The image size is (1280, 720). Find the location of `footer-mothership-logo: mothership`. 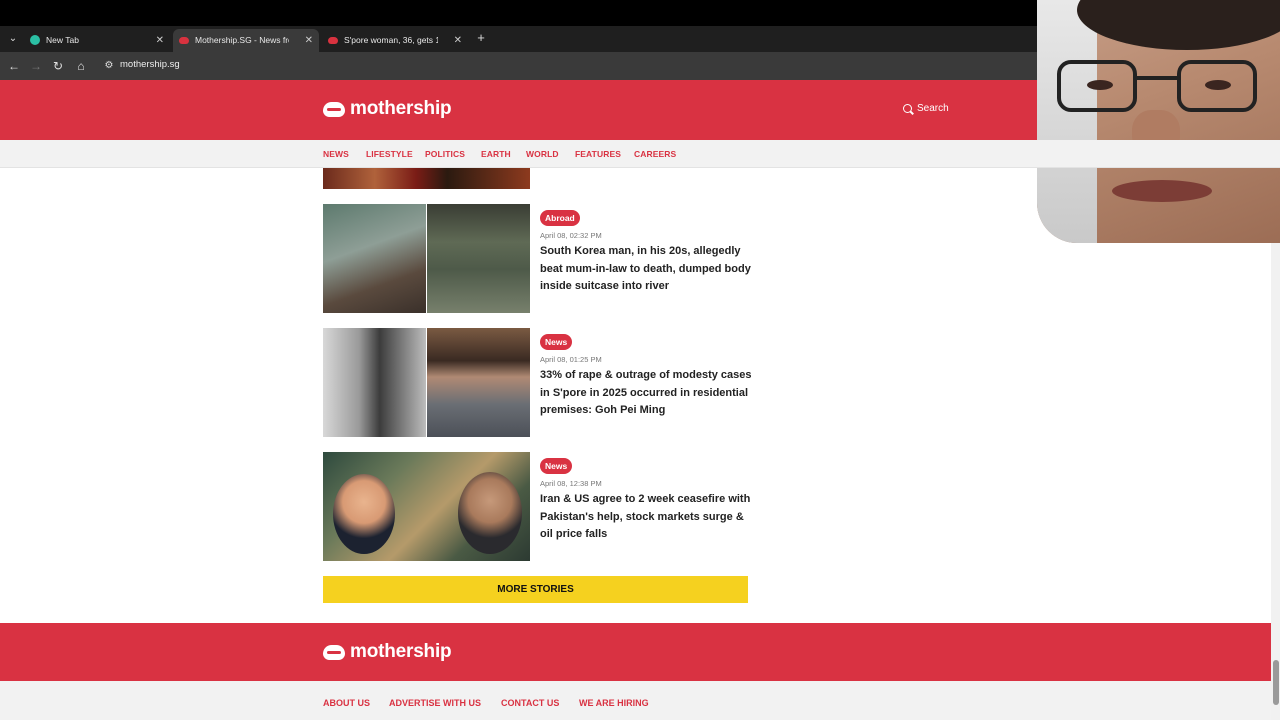

footer-mothership-logo: mothership is located at coordinates (387, 652).